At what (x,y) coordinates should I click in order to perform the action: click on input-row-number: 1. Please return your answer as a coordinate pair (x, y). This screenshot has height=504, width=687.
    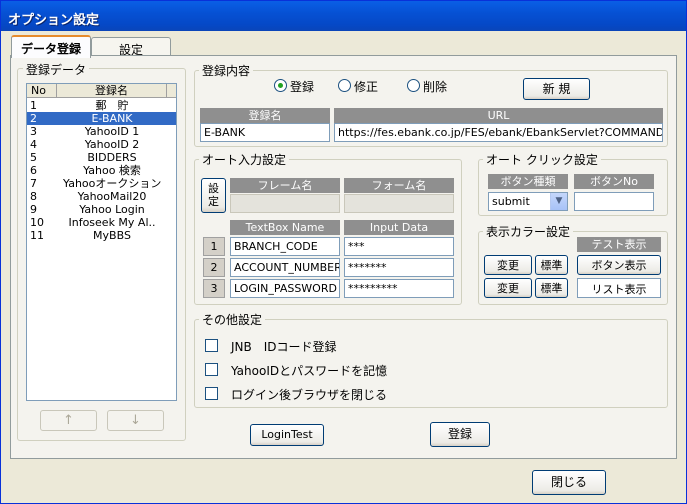
    Looking at the image, I should click on (214, 246).